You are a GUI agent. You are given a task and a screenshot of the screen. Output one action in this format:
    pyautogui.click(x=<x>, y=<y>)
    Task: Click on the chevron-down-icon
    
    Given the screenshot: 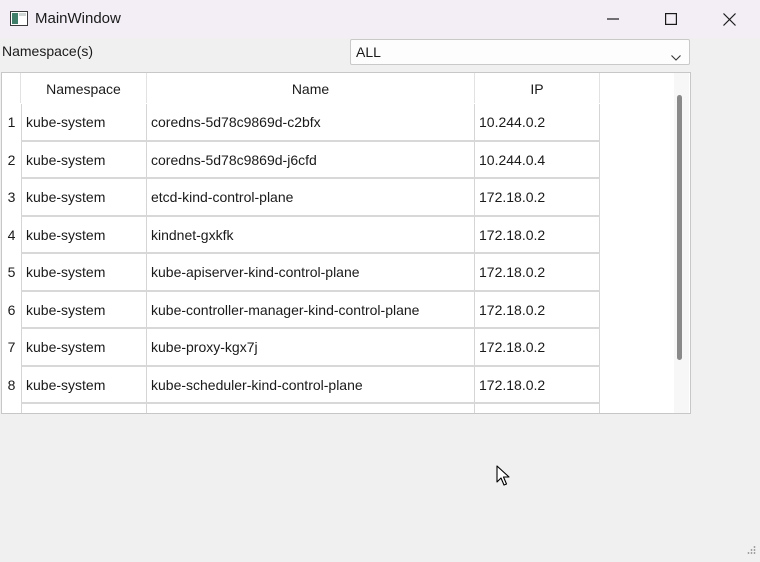 What is the action you would take?
    pyautogui.click(x=676, y=56)
    